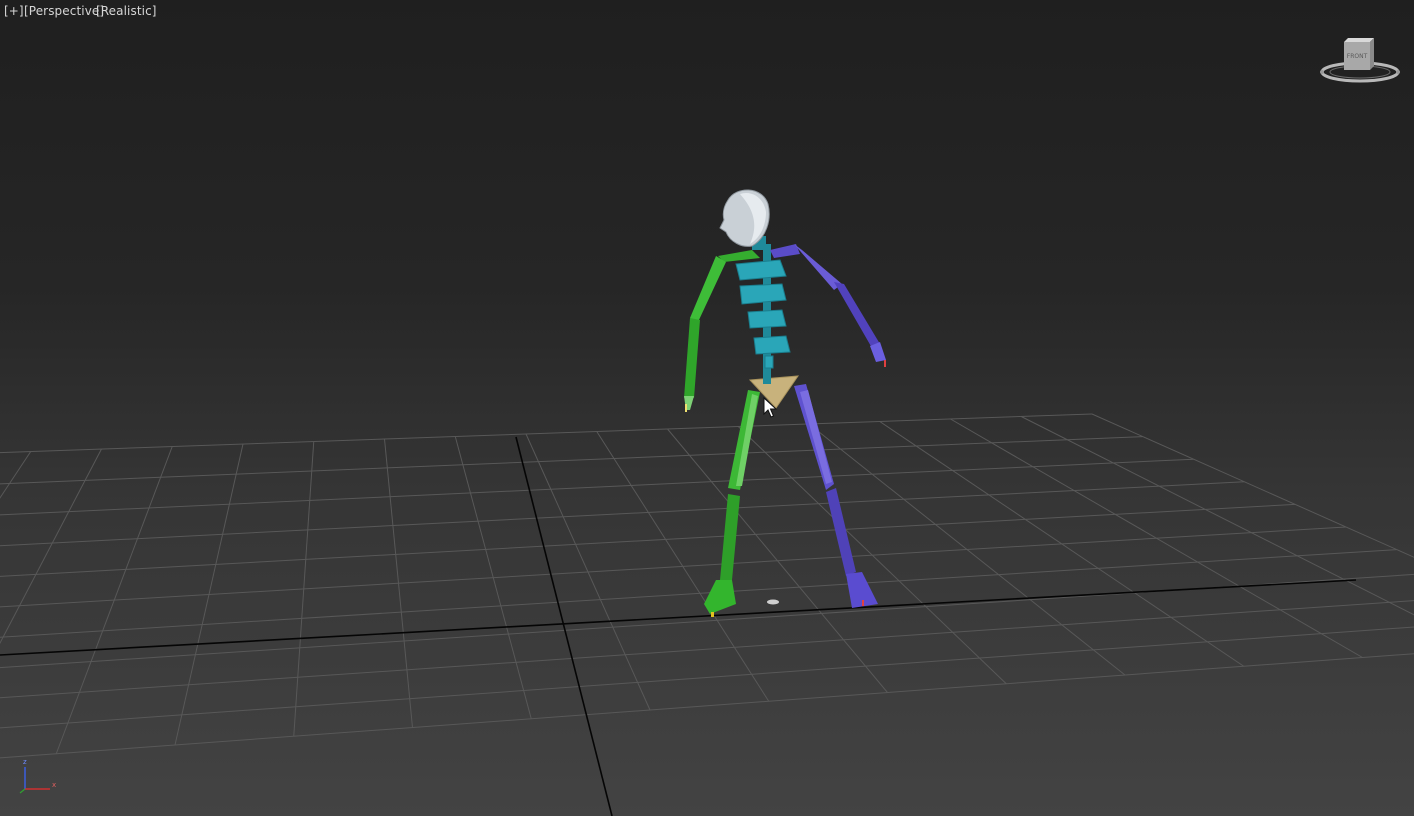 The width and height of the screenshot is (1414, 816). I want to click on biped-skeleton, so click(785, 403).